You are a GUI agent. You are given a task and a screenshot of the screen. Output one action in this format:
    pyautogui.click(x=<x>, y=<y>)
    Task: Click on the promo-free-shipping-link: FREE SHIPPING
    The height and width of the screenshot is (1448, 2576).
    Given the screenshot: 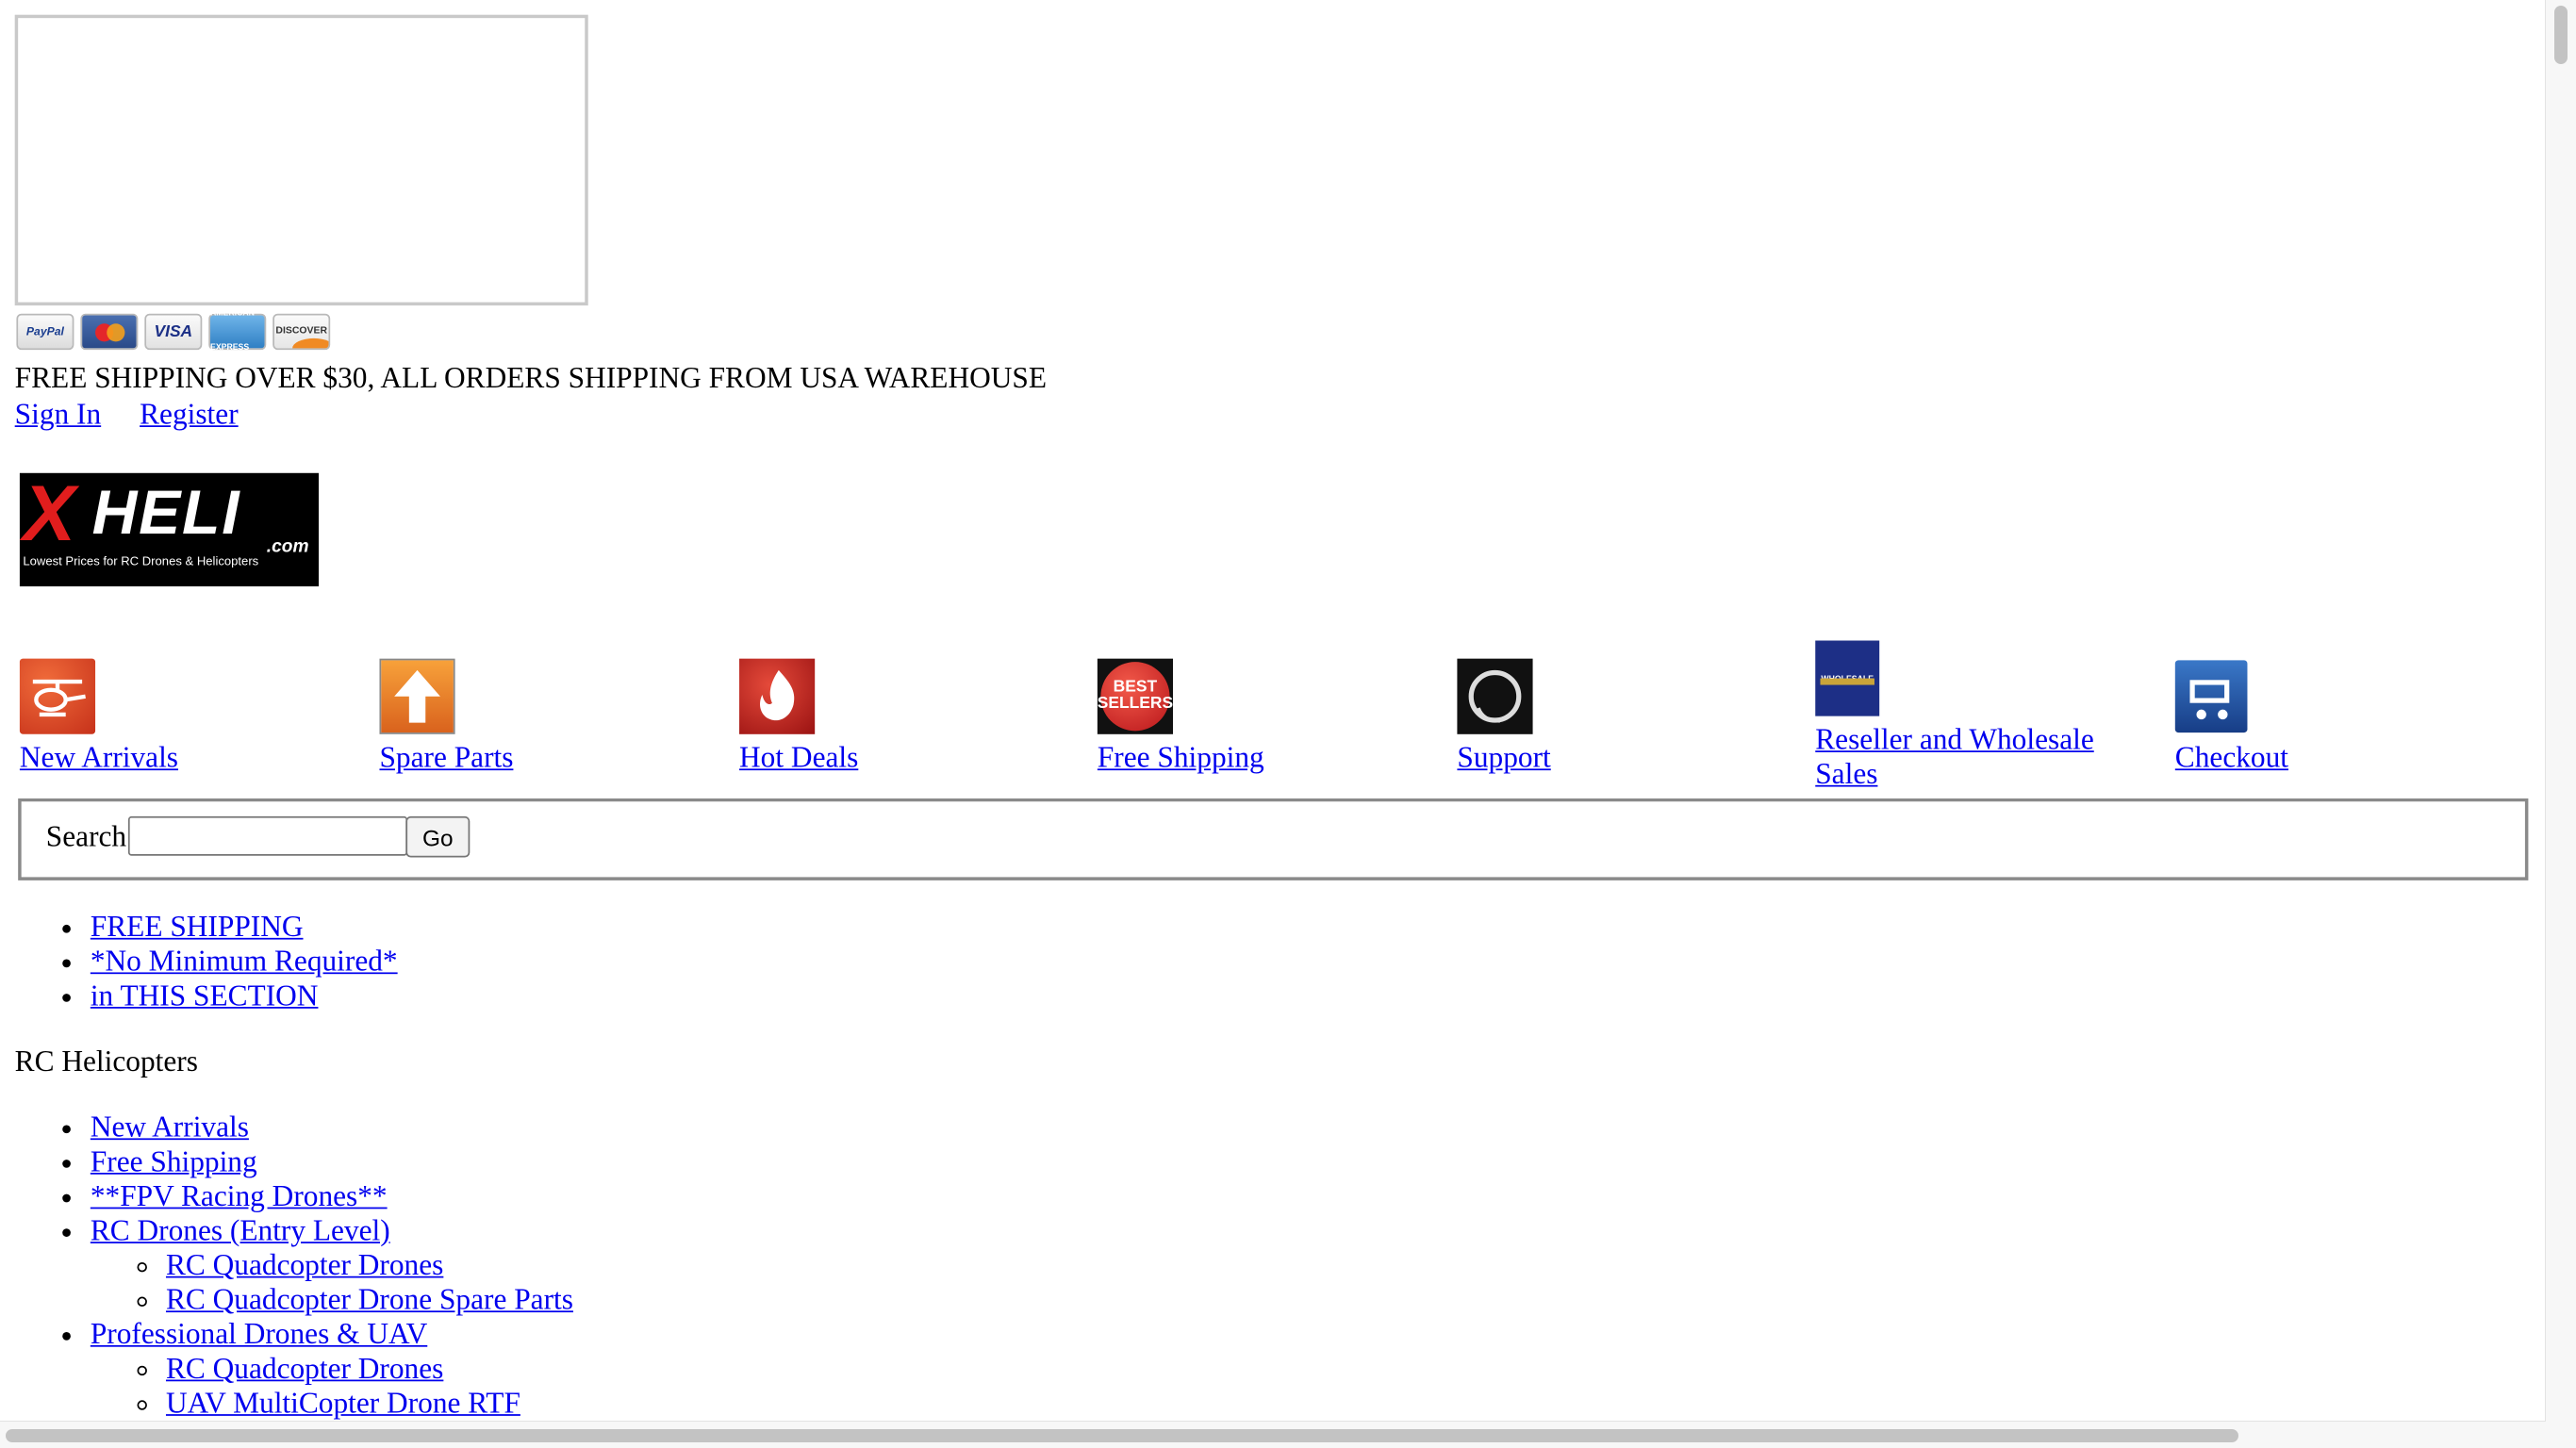 What is the action you would take?
    pyautogui.click(x=197, y=926)
    